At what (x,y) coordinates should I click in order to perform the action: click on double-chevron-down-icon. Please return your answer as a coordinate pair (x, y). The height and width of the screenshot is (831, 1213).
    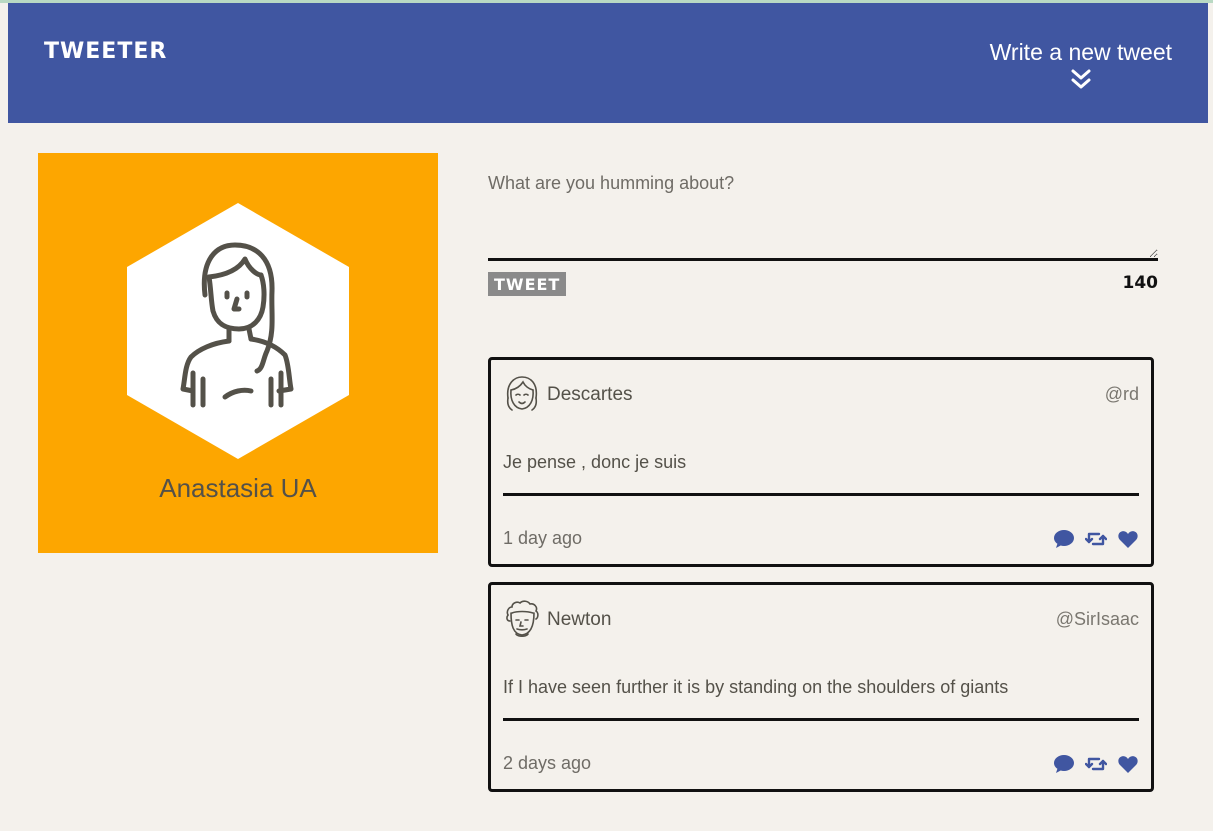
    Looking at the image, I should click on (1081, 79).